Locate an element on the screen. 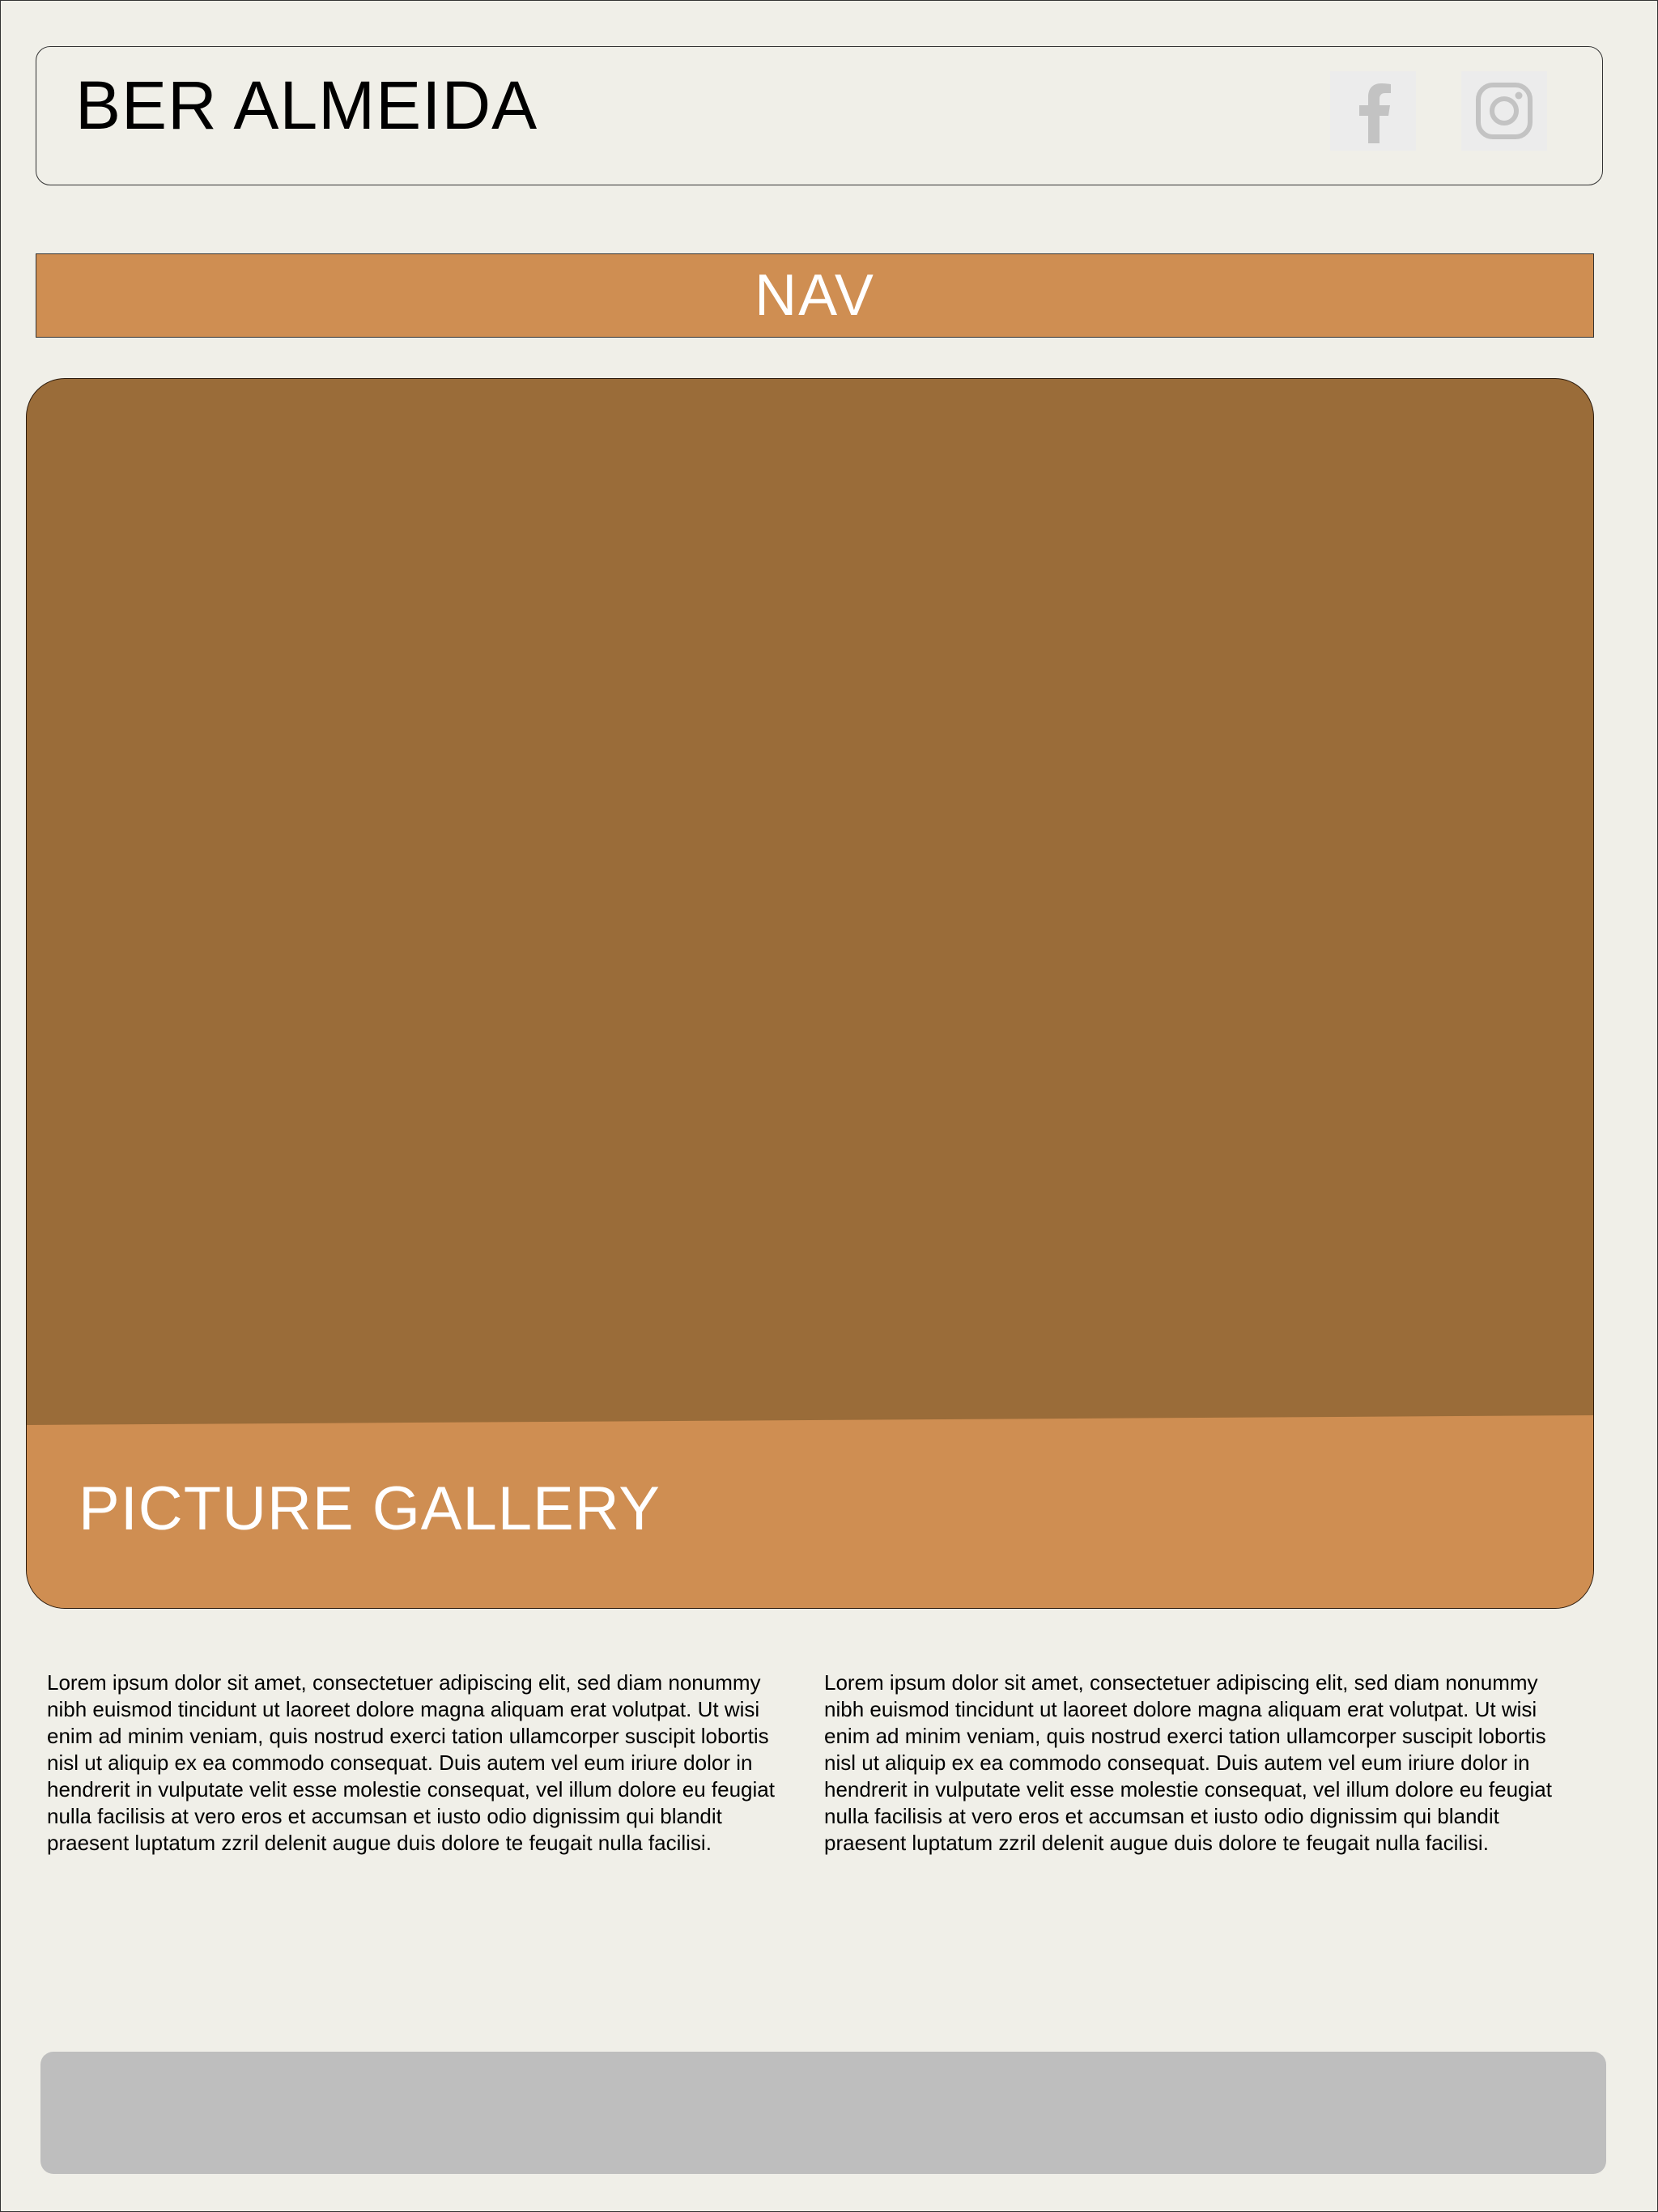 This screenshot has width=1658, height=2212. site-title: BER ALMEIDA is located at coordinates (306, 105).